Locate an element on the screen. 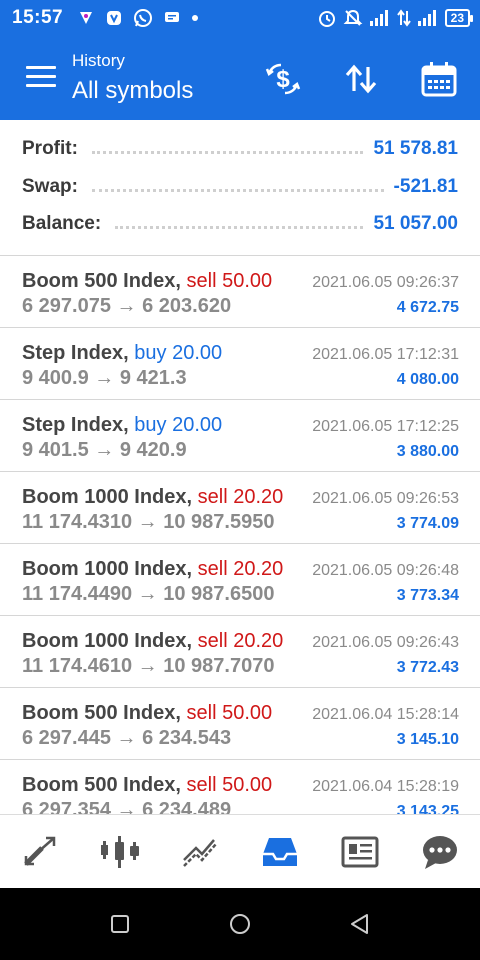 The image size is (480, 960). deal-side: sell 20.20 is located at coordinates (240, 641).